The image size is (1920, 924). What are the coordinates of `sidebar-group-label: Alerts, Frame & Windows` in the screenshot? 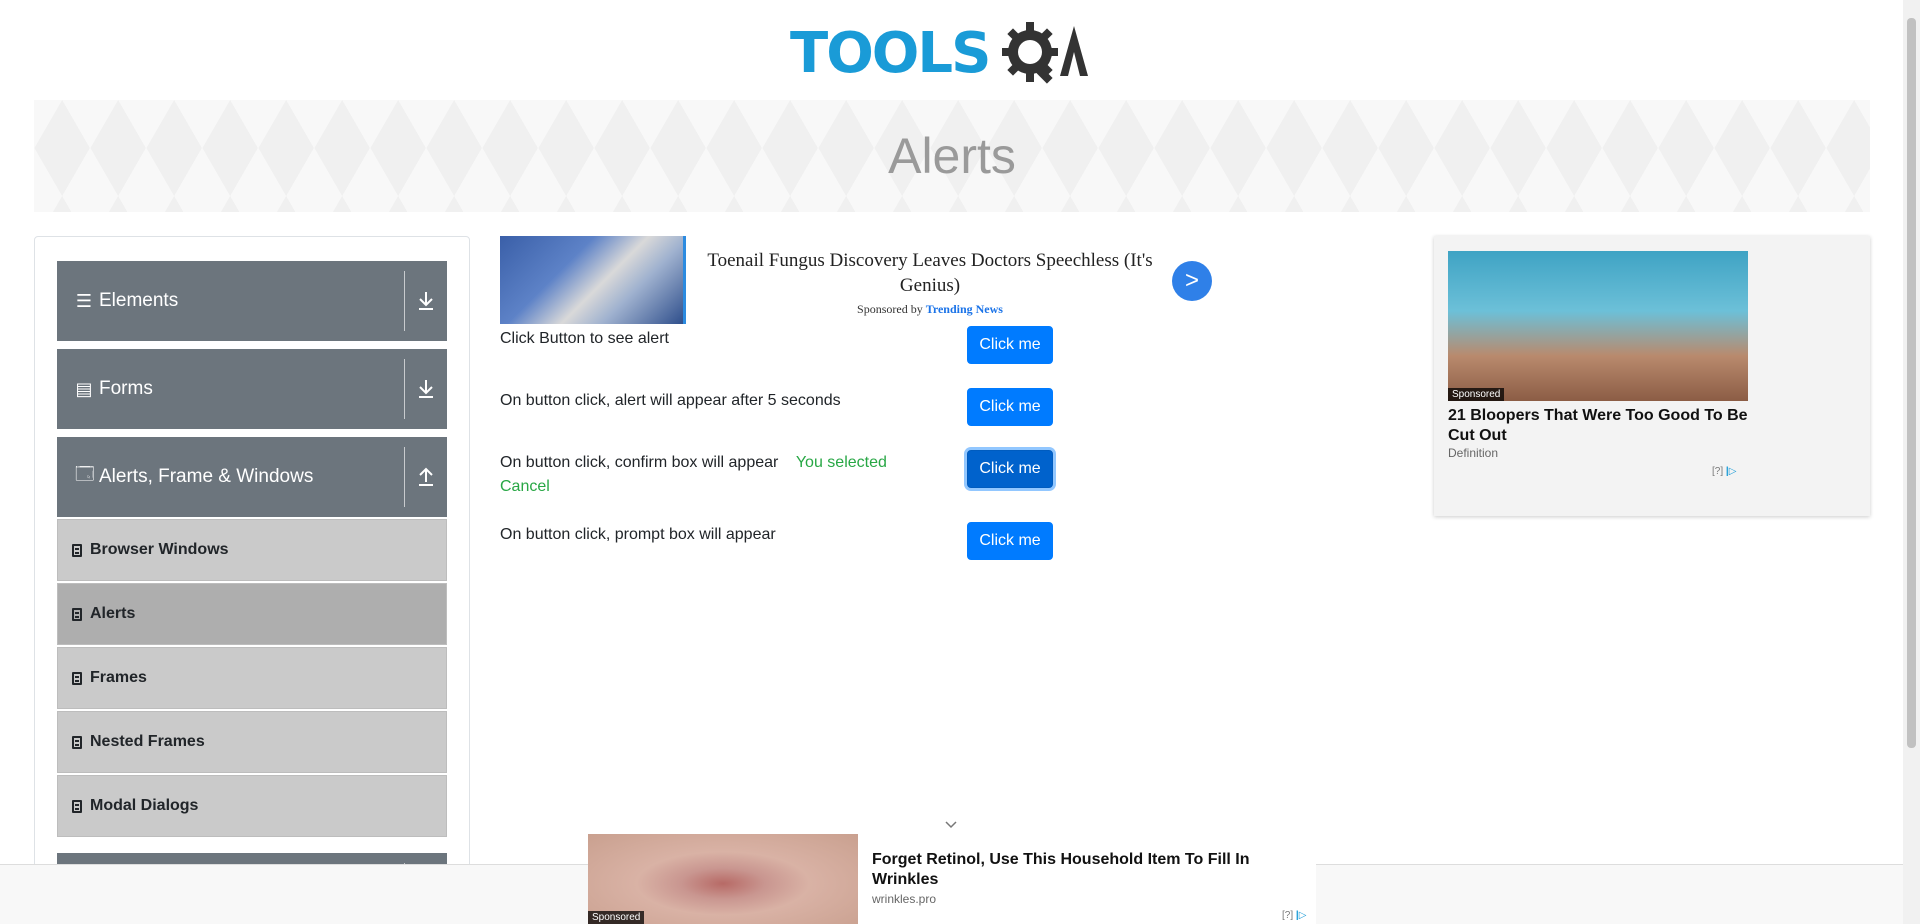 It's located at (206, 476).